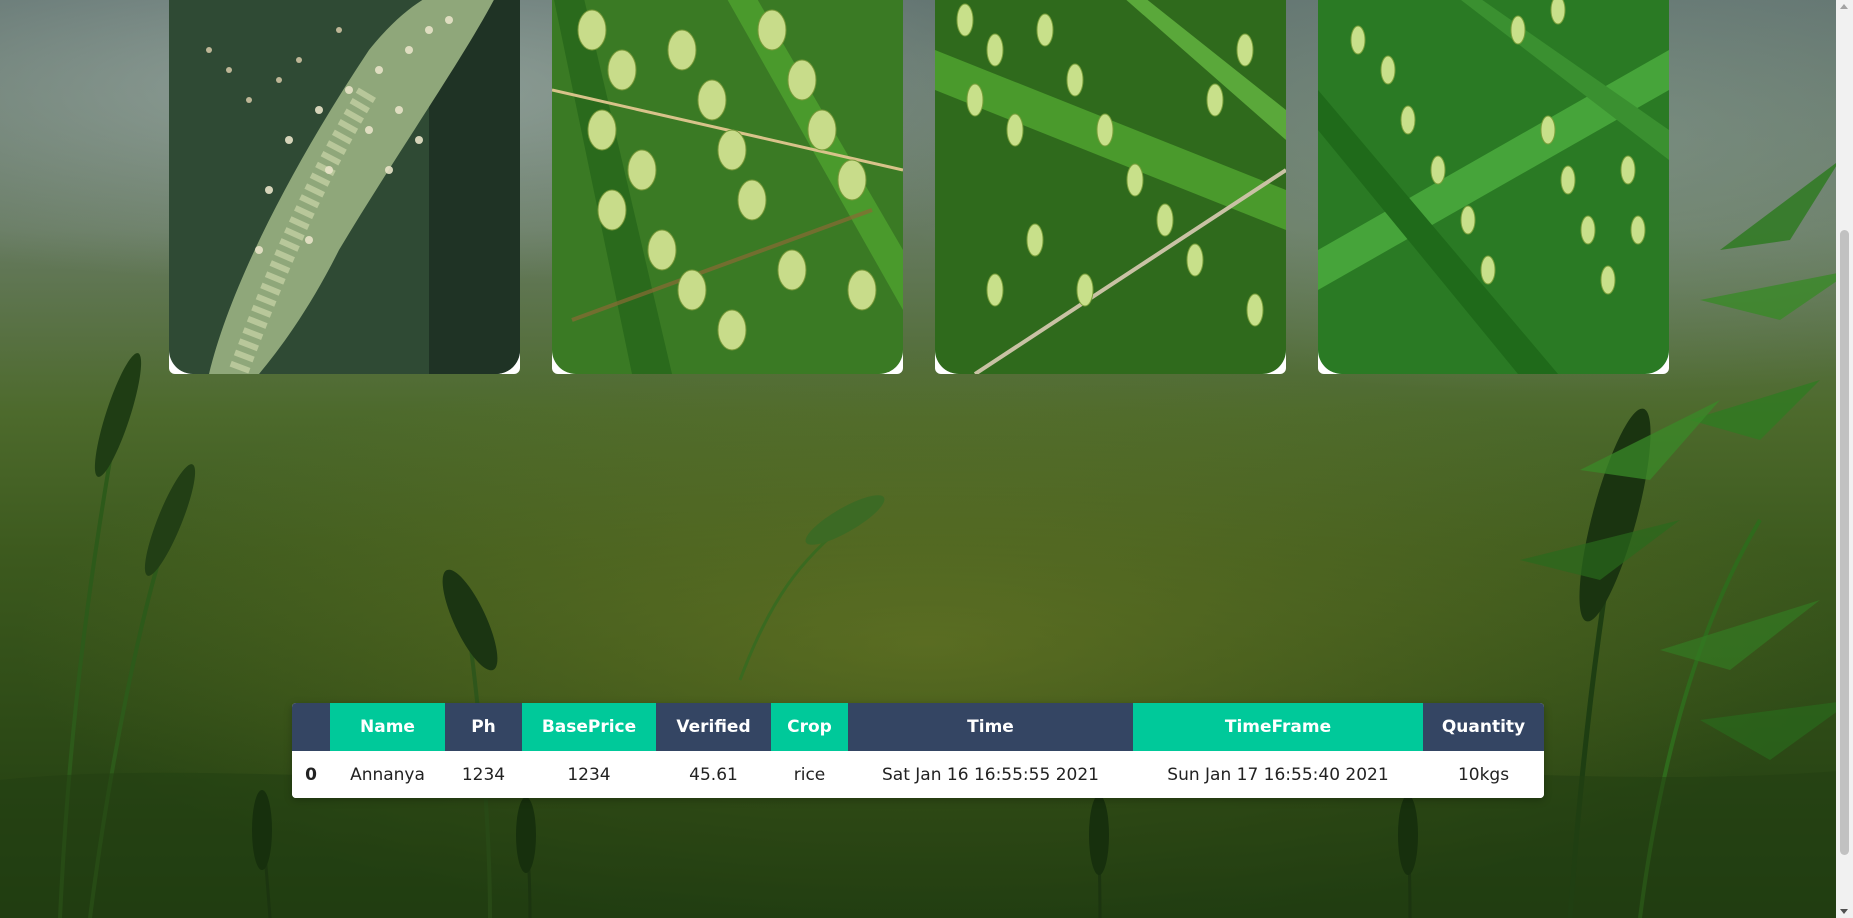  What do you see at coordinates (1844, 6) in the screenshot?
I see `scroll-up-arrow-icon` at bounding box center [1844, 6].